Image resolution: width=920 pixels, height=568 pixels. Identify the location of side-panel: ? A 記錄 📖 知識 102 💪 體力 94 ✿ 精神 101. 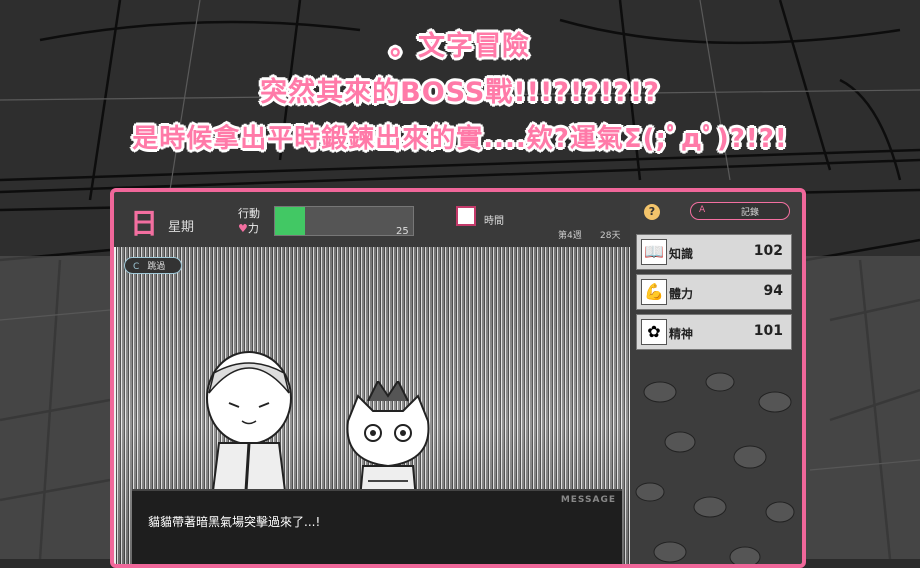
(716, 378).